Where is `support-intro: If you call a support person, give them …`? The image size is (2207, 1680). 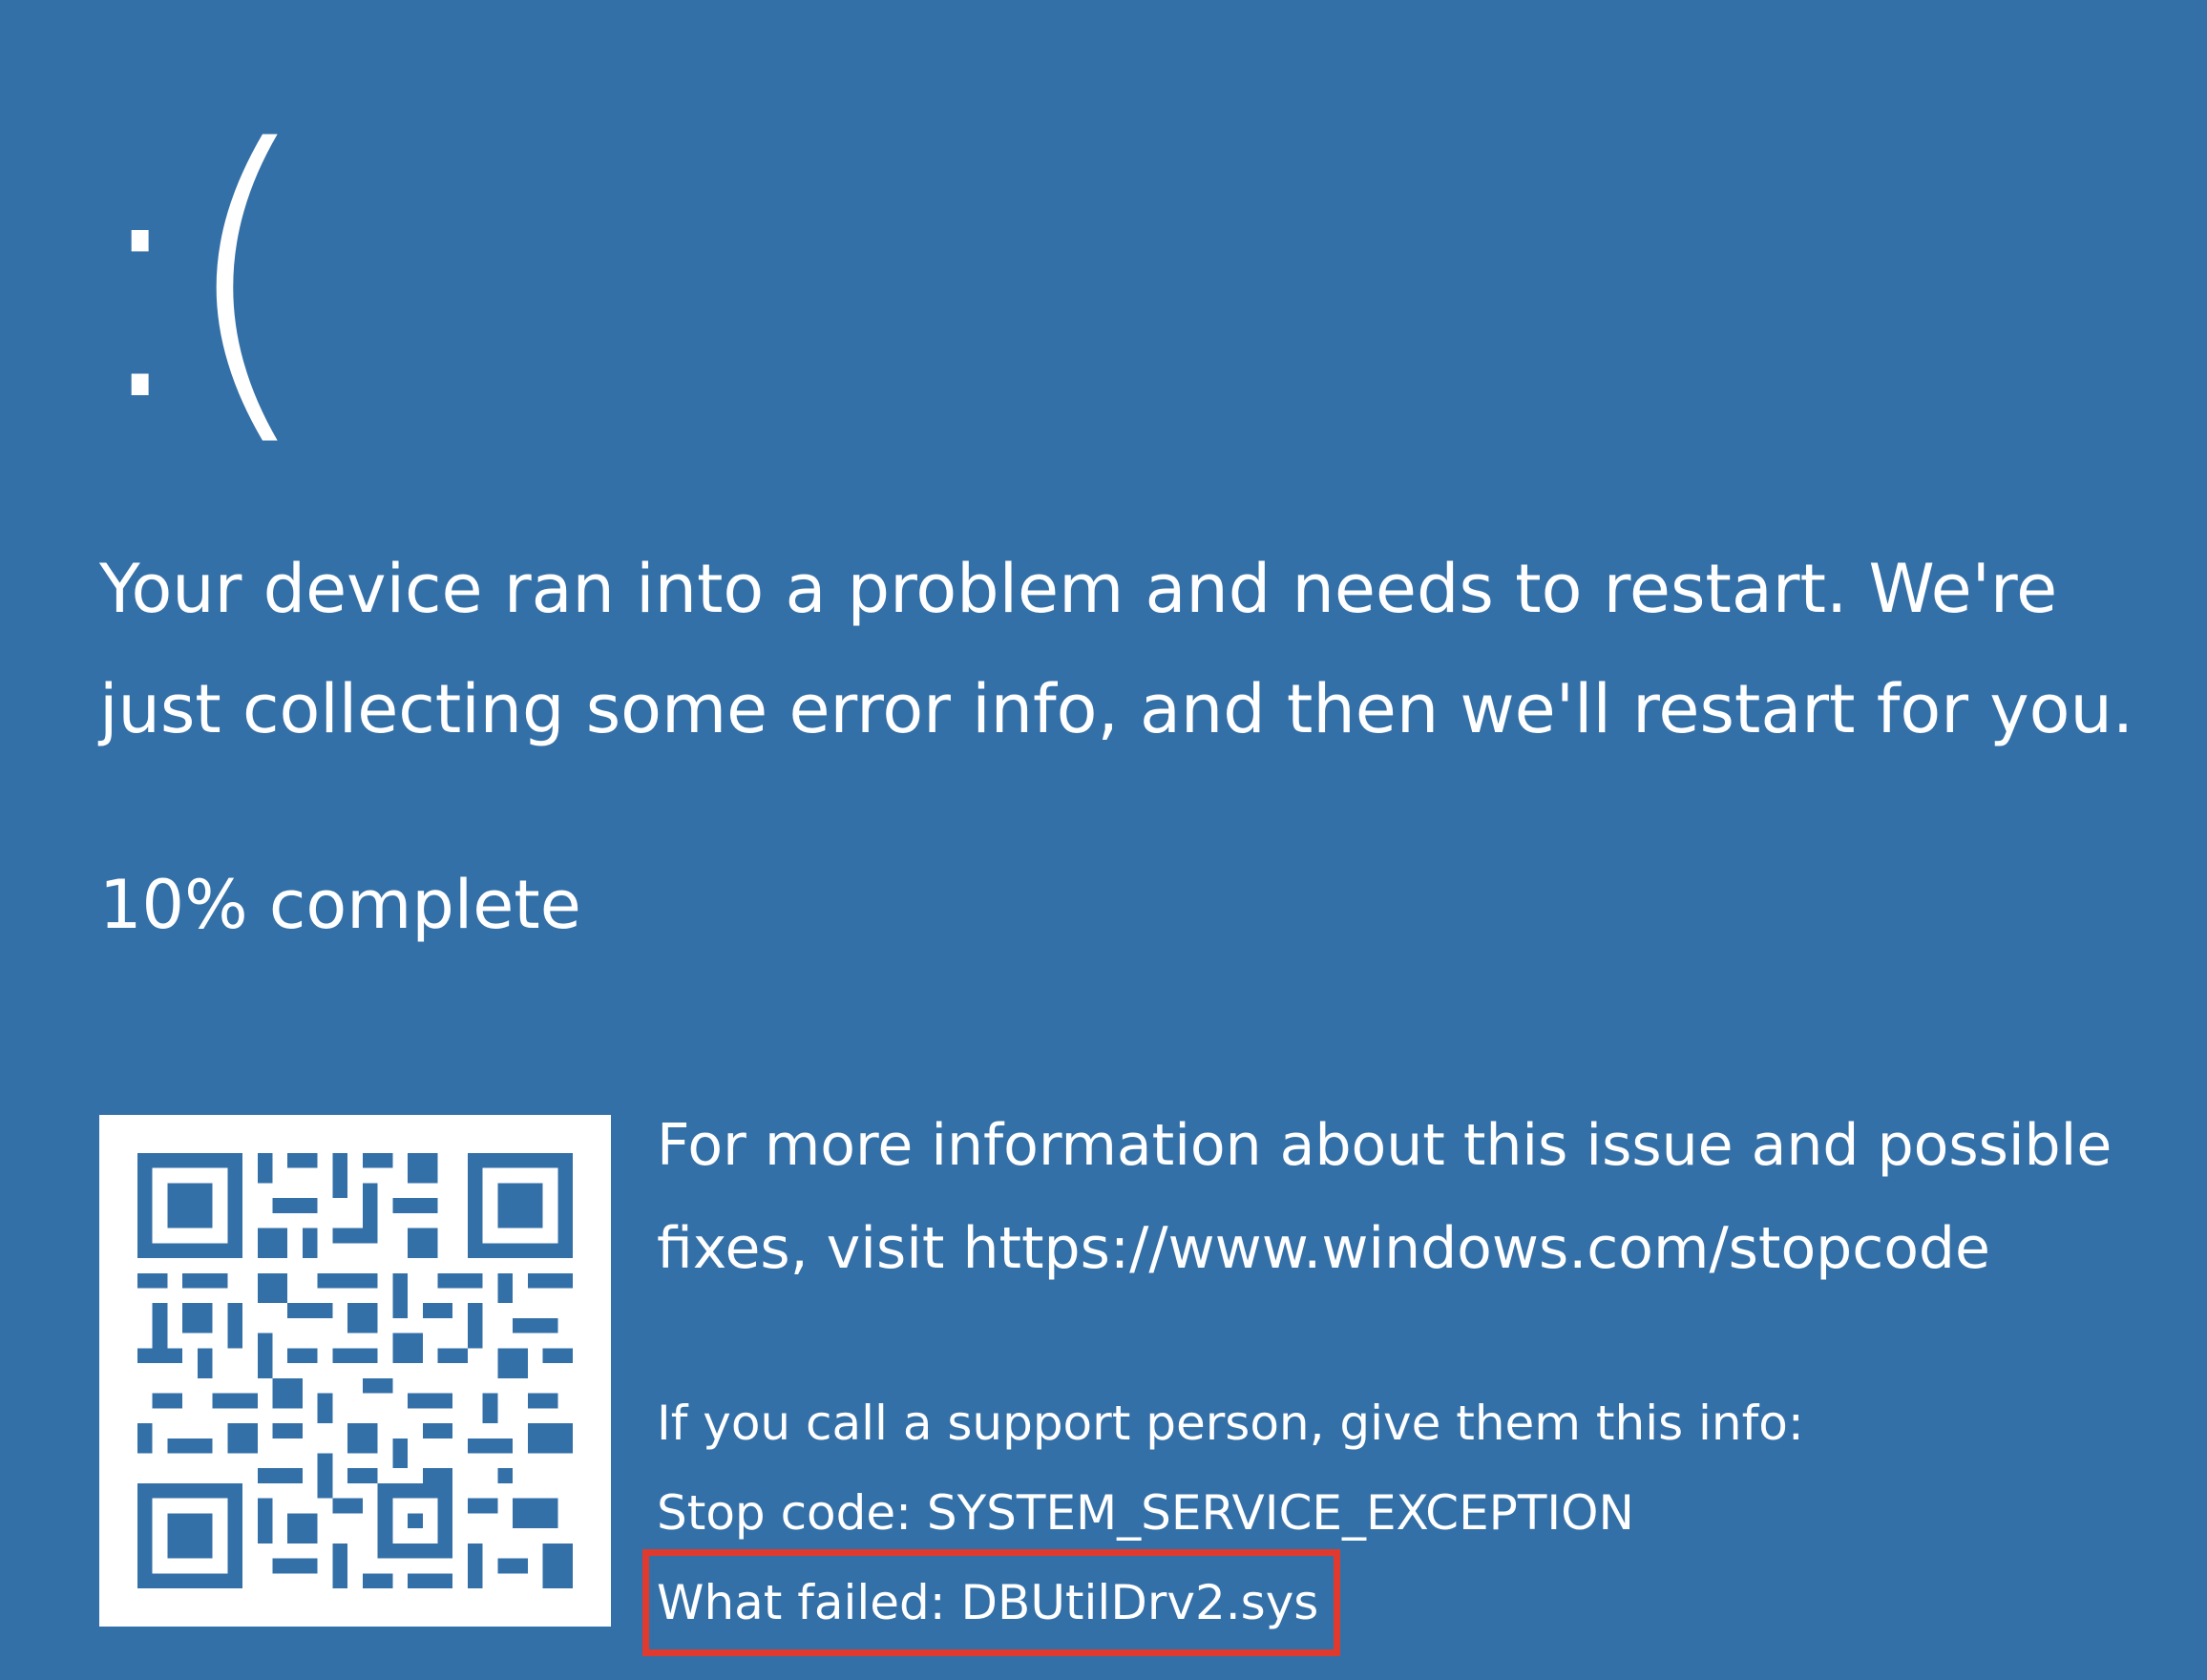
support-intro: If you call a support person, give them … is located at coordinates (1230, 1424).